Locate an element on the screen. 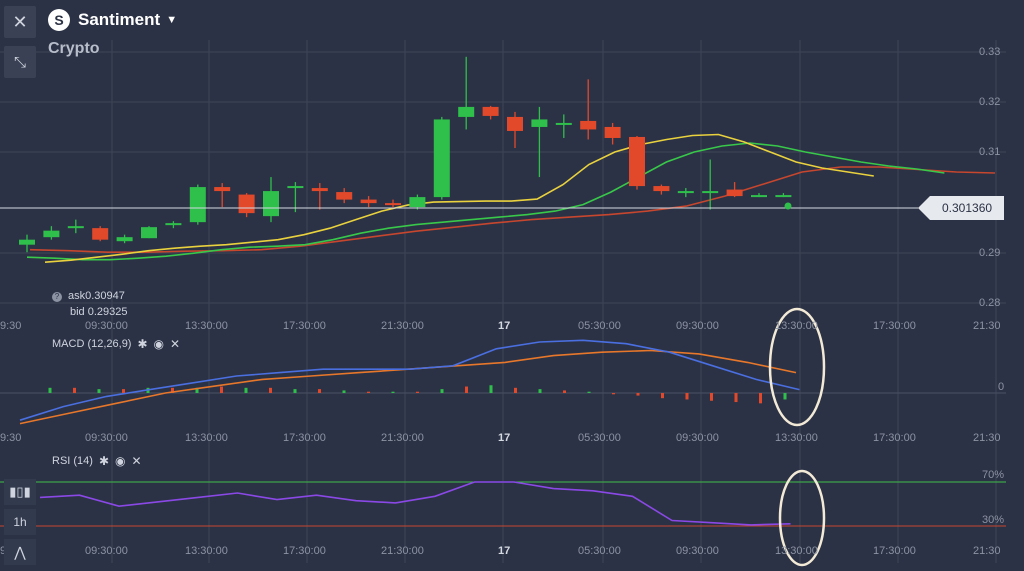  time-axis-label: 05:30:00 is located at coordinates (599, 438).